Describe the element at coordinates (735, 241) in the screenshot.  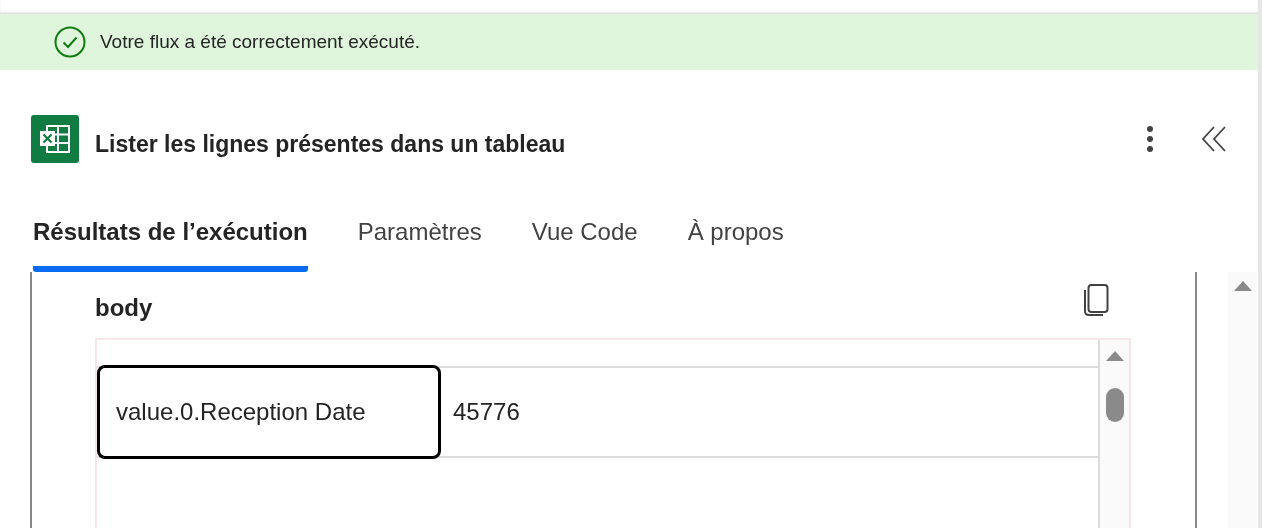
I see `tab: À propos` at that location.